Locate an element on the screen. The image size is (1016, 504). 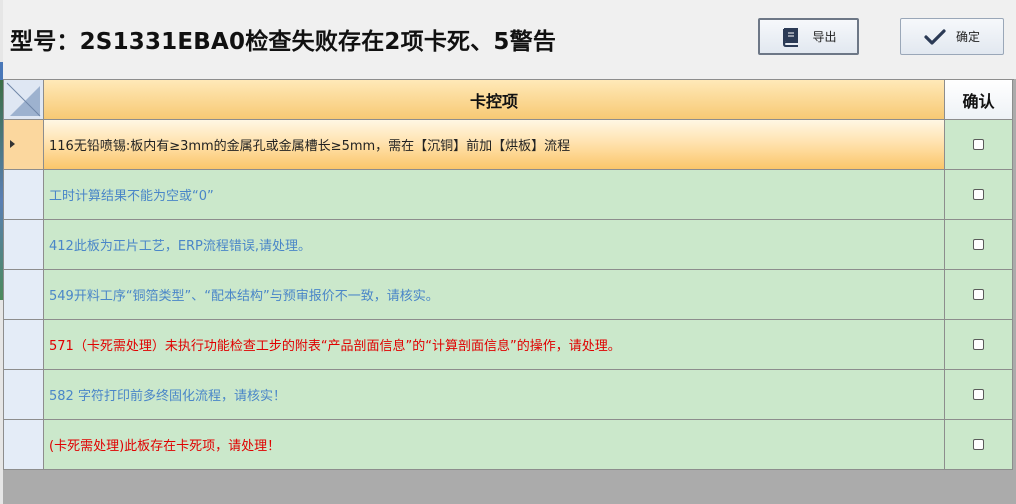
export-button: 导出 is located at coordinates (808, 36).